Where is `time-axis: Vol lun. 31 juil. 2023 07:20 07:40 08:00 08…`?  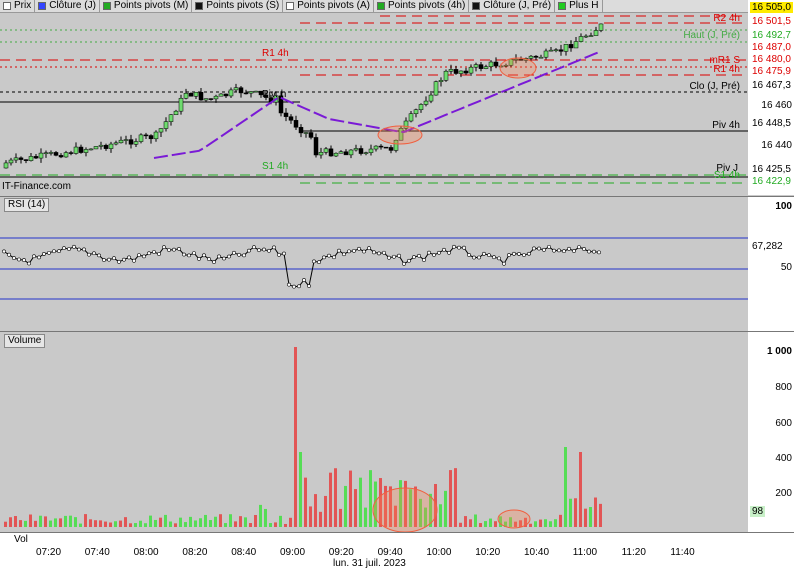 time-axis: Vol lun. 31 juil. 2023 07:20 07:40 08:00 08… is located at coordinates (397, 550).